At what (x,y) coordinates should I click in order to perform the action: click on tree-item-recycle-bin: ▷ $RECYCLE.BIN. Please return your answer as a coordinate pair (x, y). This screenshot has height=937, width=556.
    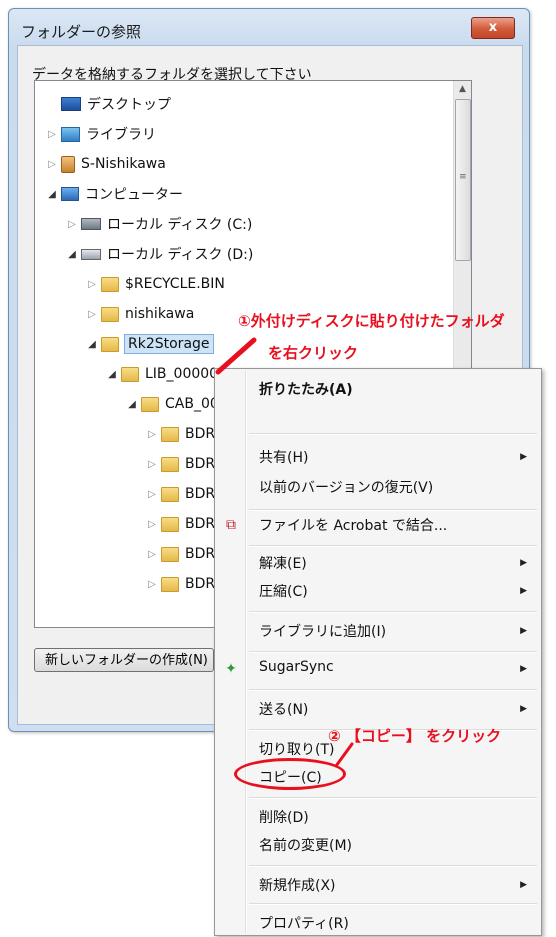
    Looking at the image, I should click on (155, 284).